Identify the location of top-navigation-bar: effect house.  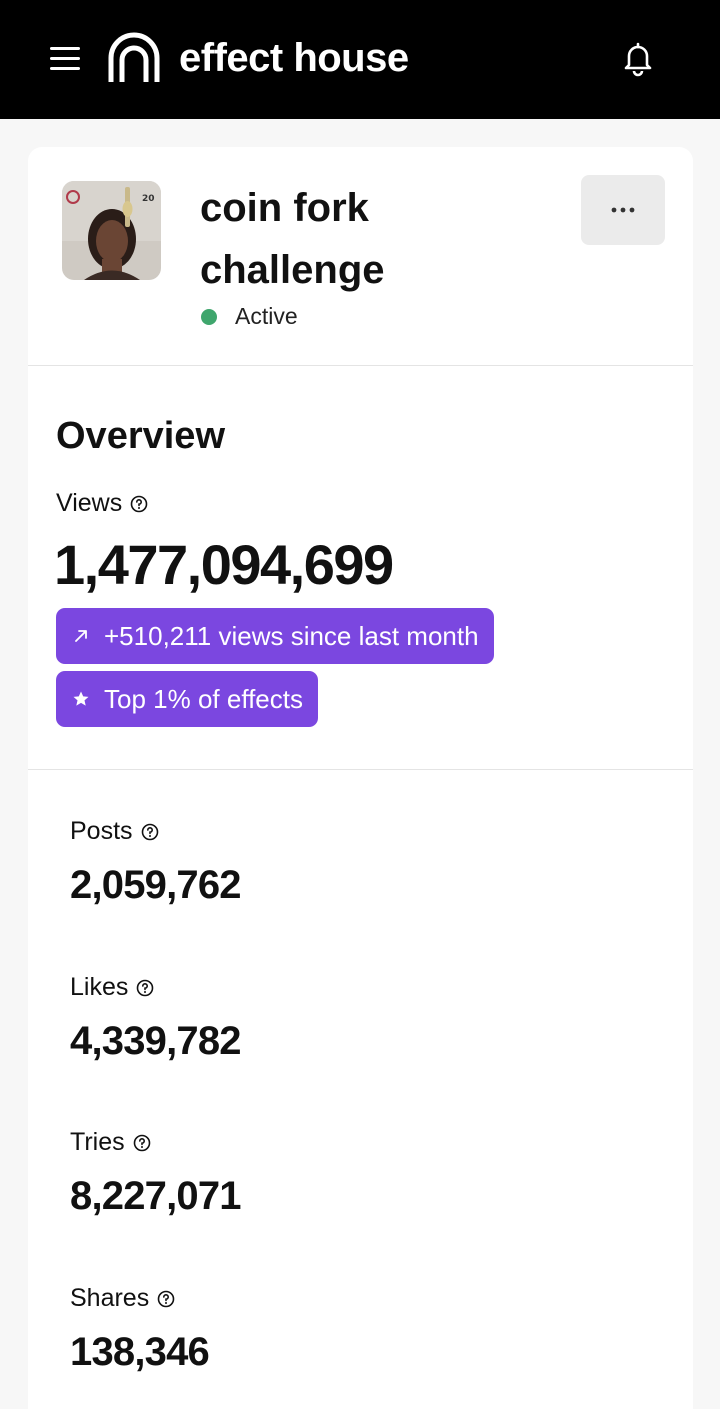
(360, 59).